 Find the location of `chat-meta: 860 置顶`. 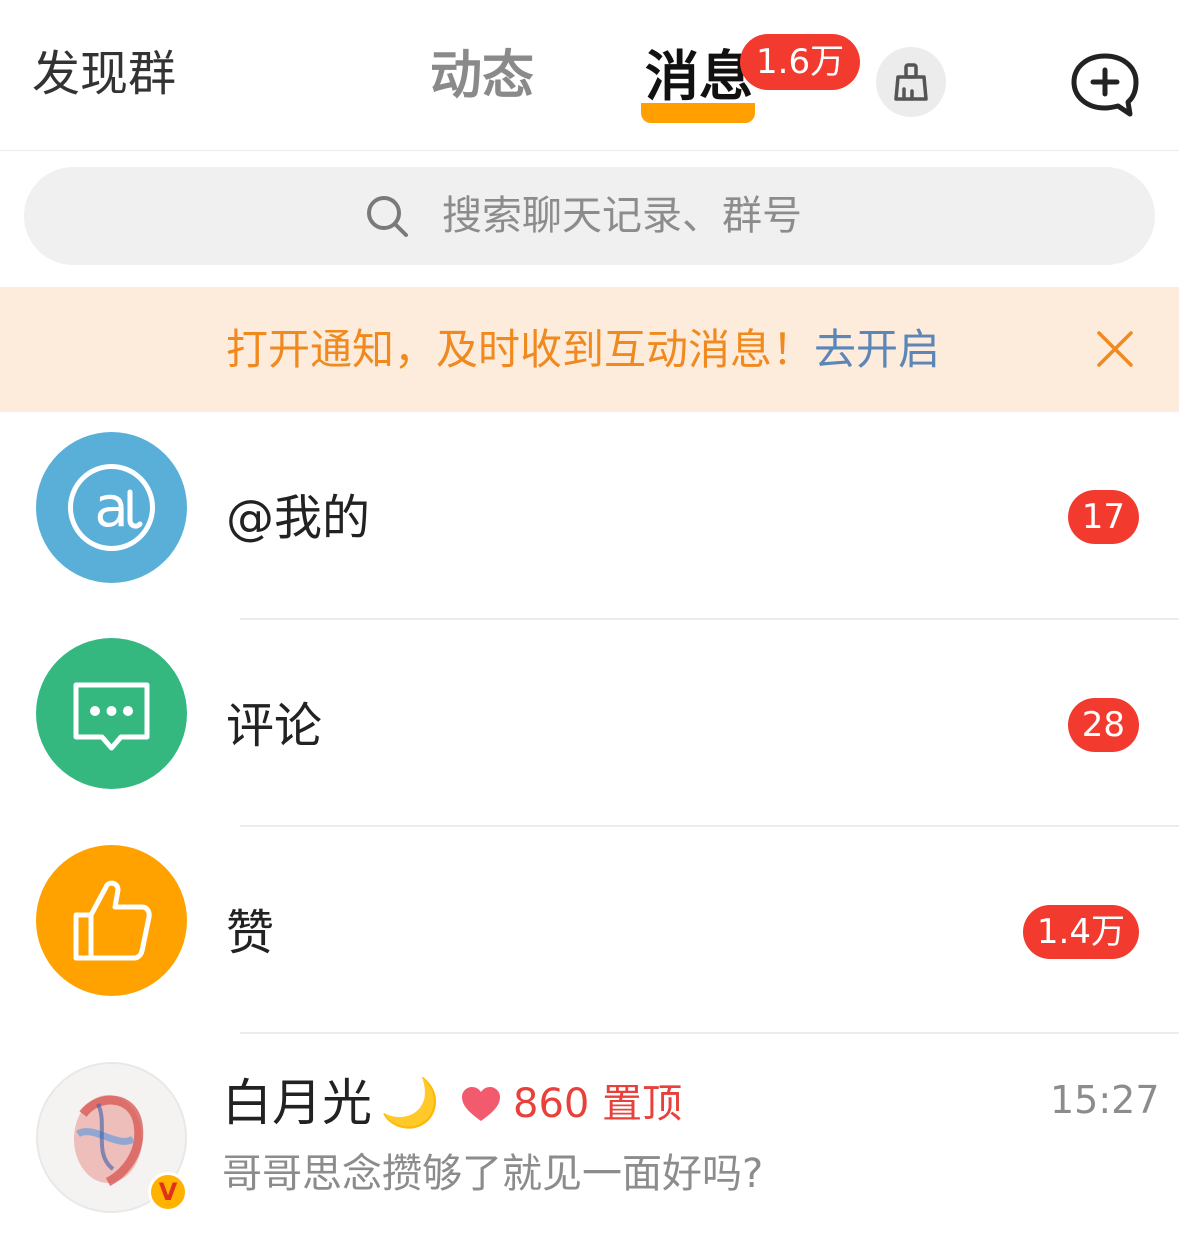

chat-meta: 860 置顶 is located at coordinates (597, 1104).